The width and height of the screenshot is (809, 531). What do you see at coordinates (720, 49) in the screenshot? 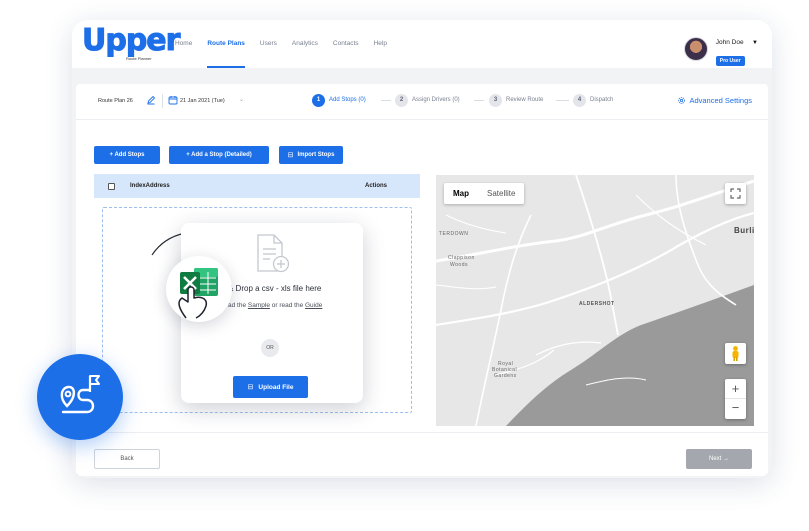
I see `user-menu: John Doe ▼ Pro User` at bounding box center [720, 49].